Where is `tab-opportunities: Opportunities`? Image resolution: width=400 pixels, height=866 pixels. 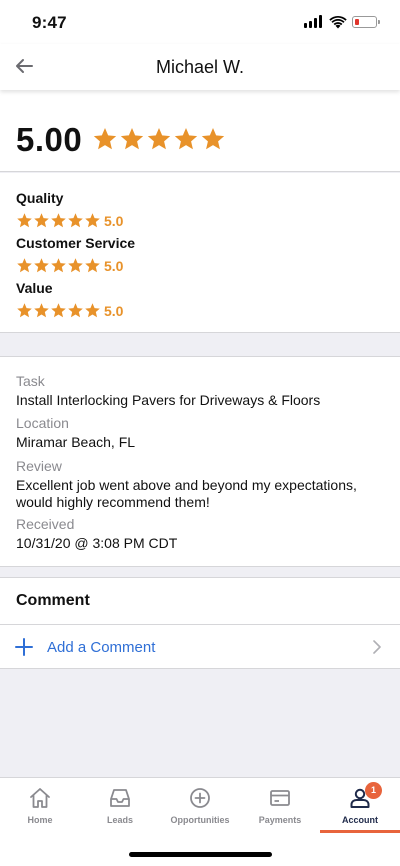
tab-opportunities: Opportunities is located at coordinates (200, 806).